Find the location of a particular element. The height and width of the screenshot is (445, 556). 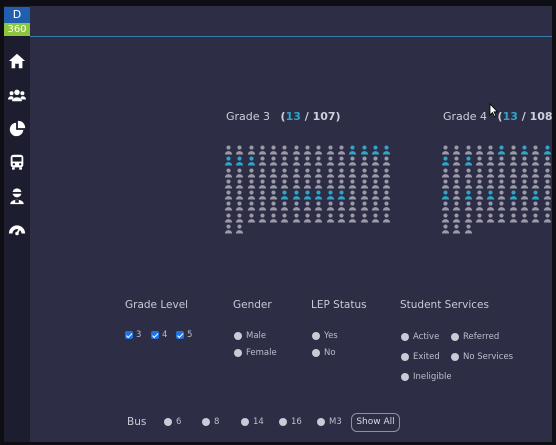

home-icon is located at coordinates (17, 61).